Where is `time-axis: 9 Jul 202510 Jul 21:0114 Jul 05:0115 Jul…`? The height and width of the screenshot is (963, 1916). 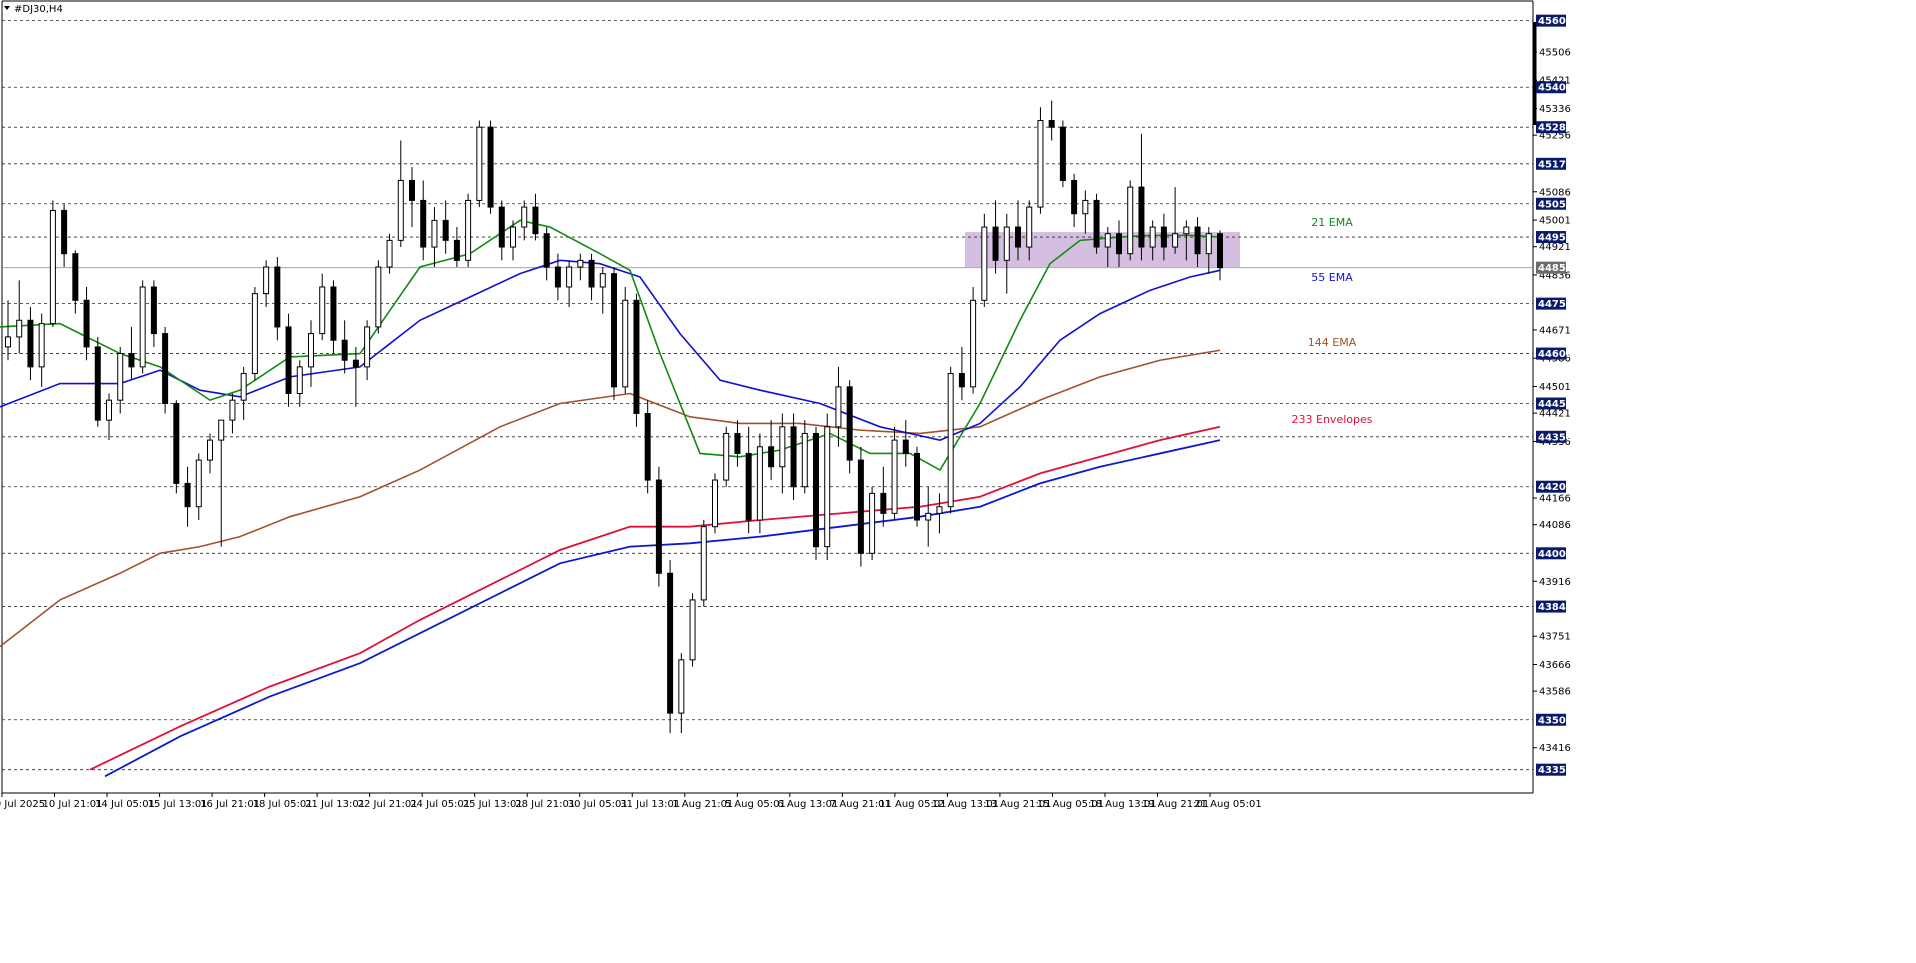 time-axis: 9 Jul 202510 Jul 21:0114 Jul 05:0115 Jul… is located at coordinates (766, 878).